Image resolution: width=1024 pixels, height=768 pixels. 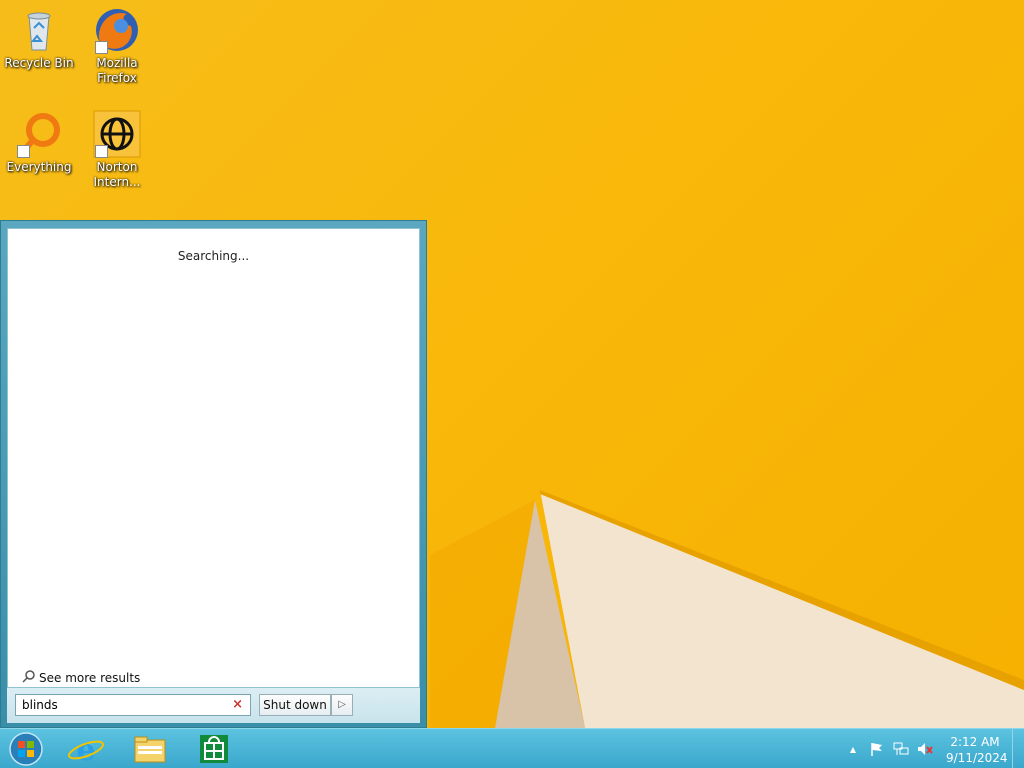 I want to click on desktop-icon-everything: Everything, so click(x=39, y=142).